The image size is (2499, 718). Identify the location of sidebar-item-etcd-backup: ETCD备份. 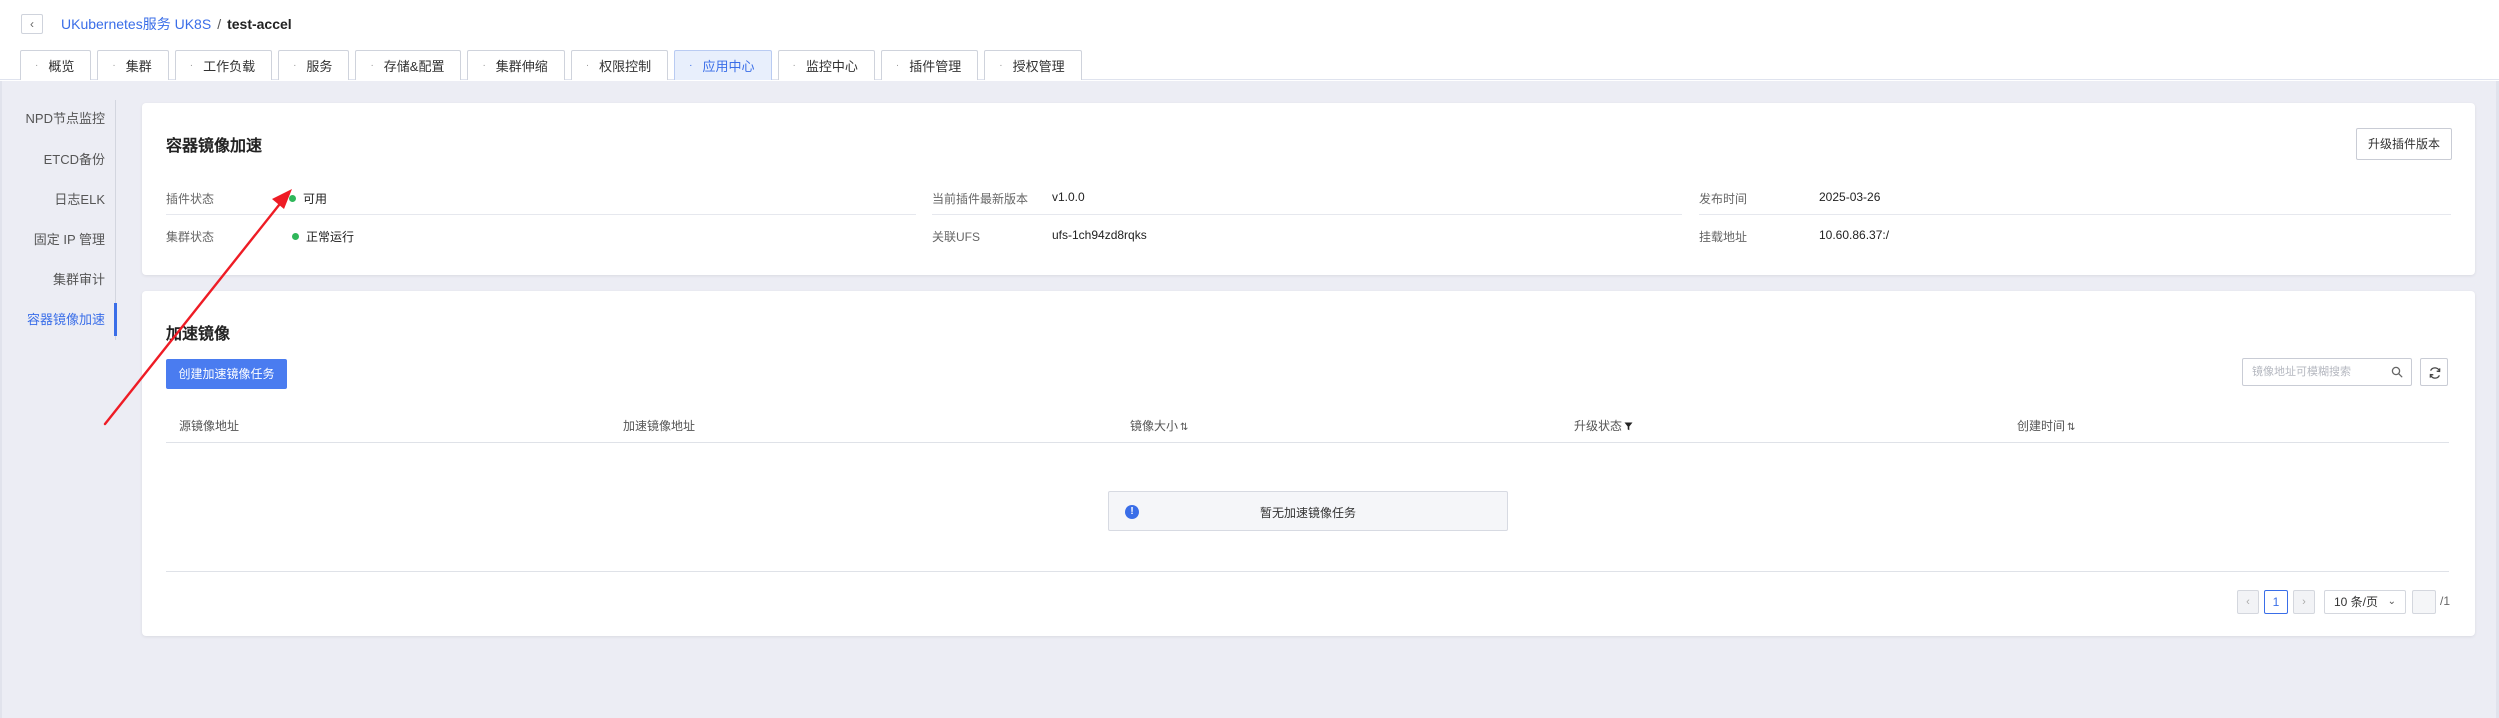
(74, 160).